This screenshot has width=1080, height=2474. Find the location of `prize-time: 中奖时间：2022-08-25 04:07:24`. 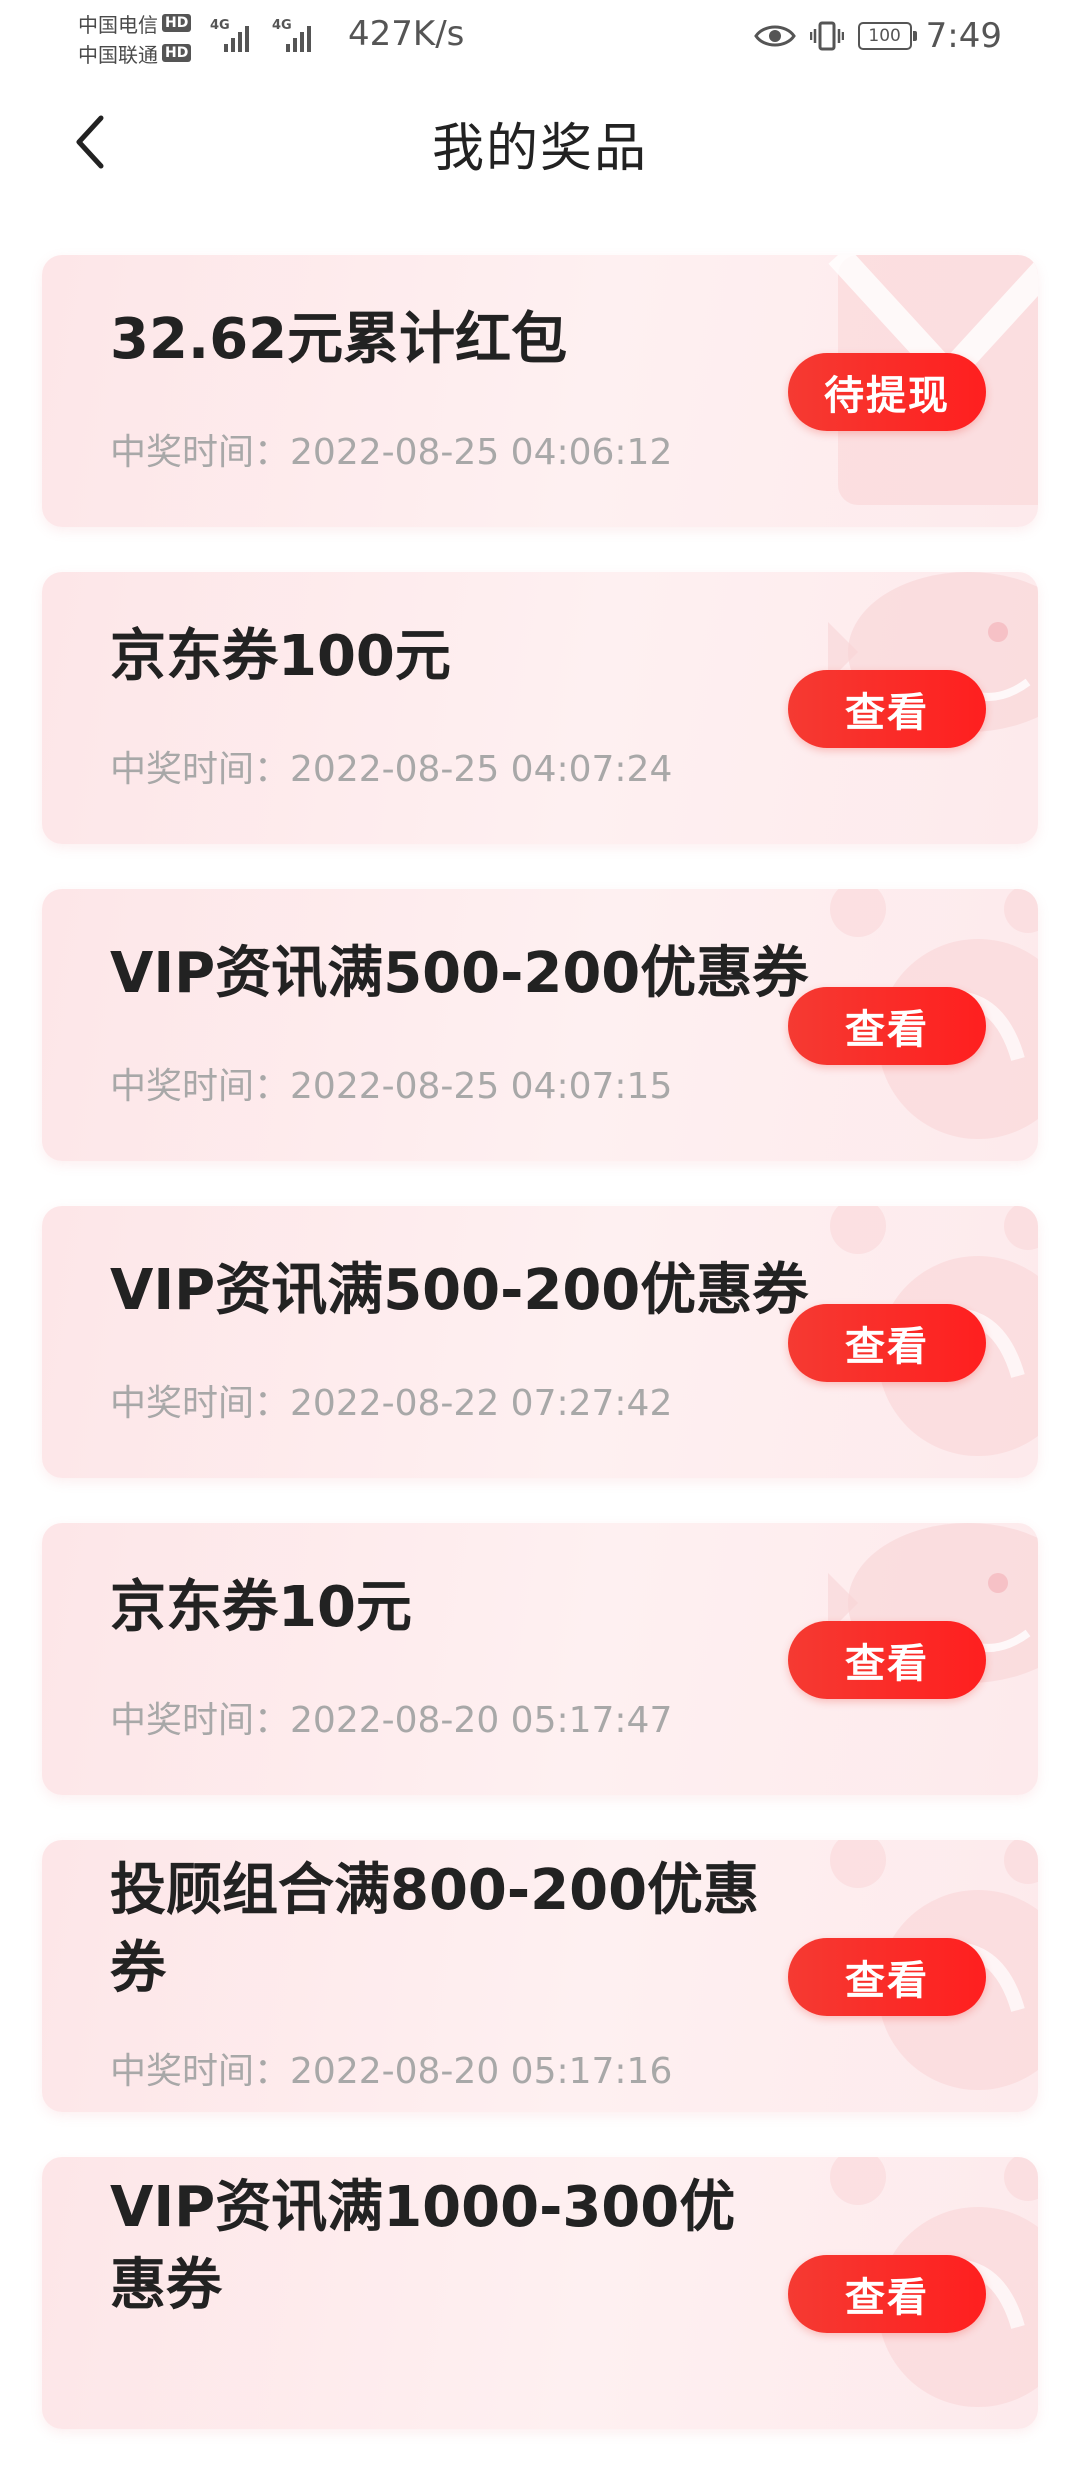

prize-time: 中奖时间：2022-08-25 04:07:24 is located at coordinates (391, 766).